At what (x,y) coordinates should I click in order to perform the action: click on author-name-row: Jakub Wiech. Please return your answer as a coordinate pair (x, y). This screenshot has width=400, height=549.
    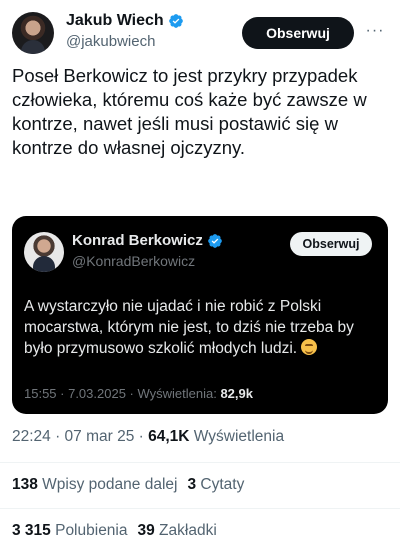
    Looking at the image, I should click on (125, 21).